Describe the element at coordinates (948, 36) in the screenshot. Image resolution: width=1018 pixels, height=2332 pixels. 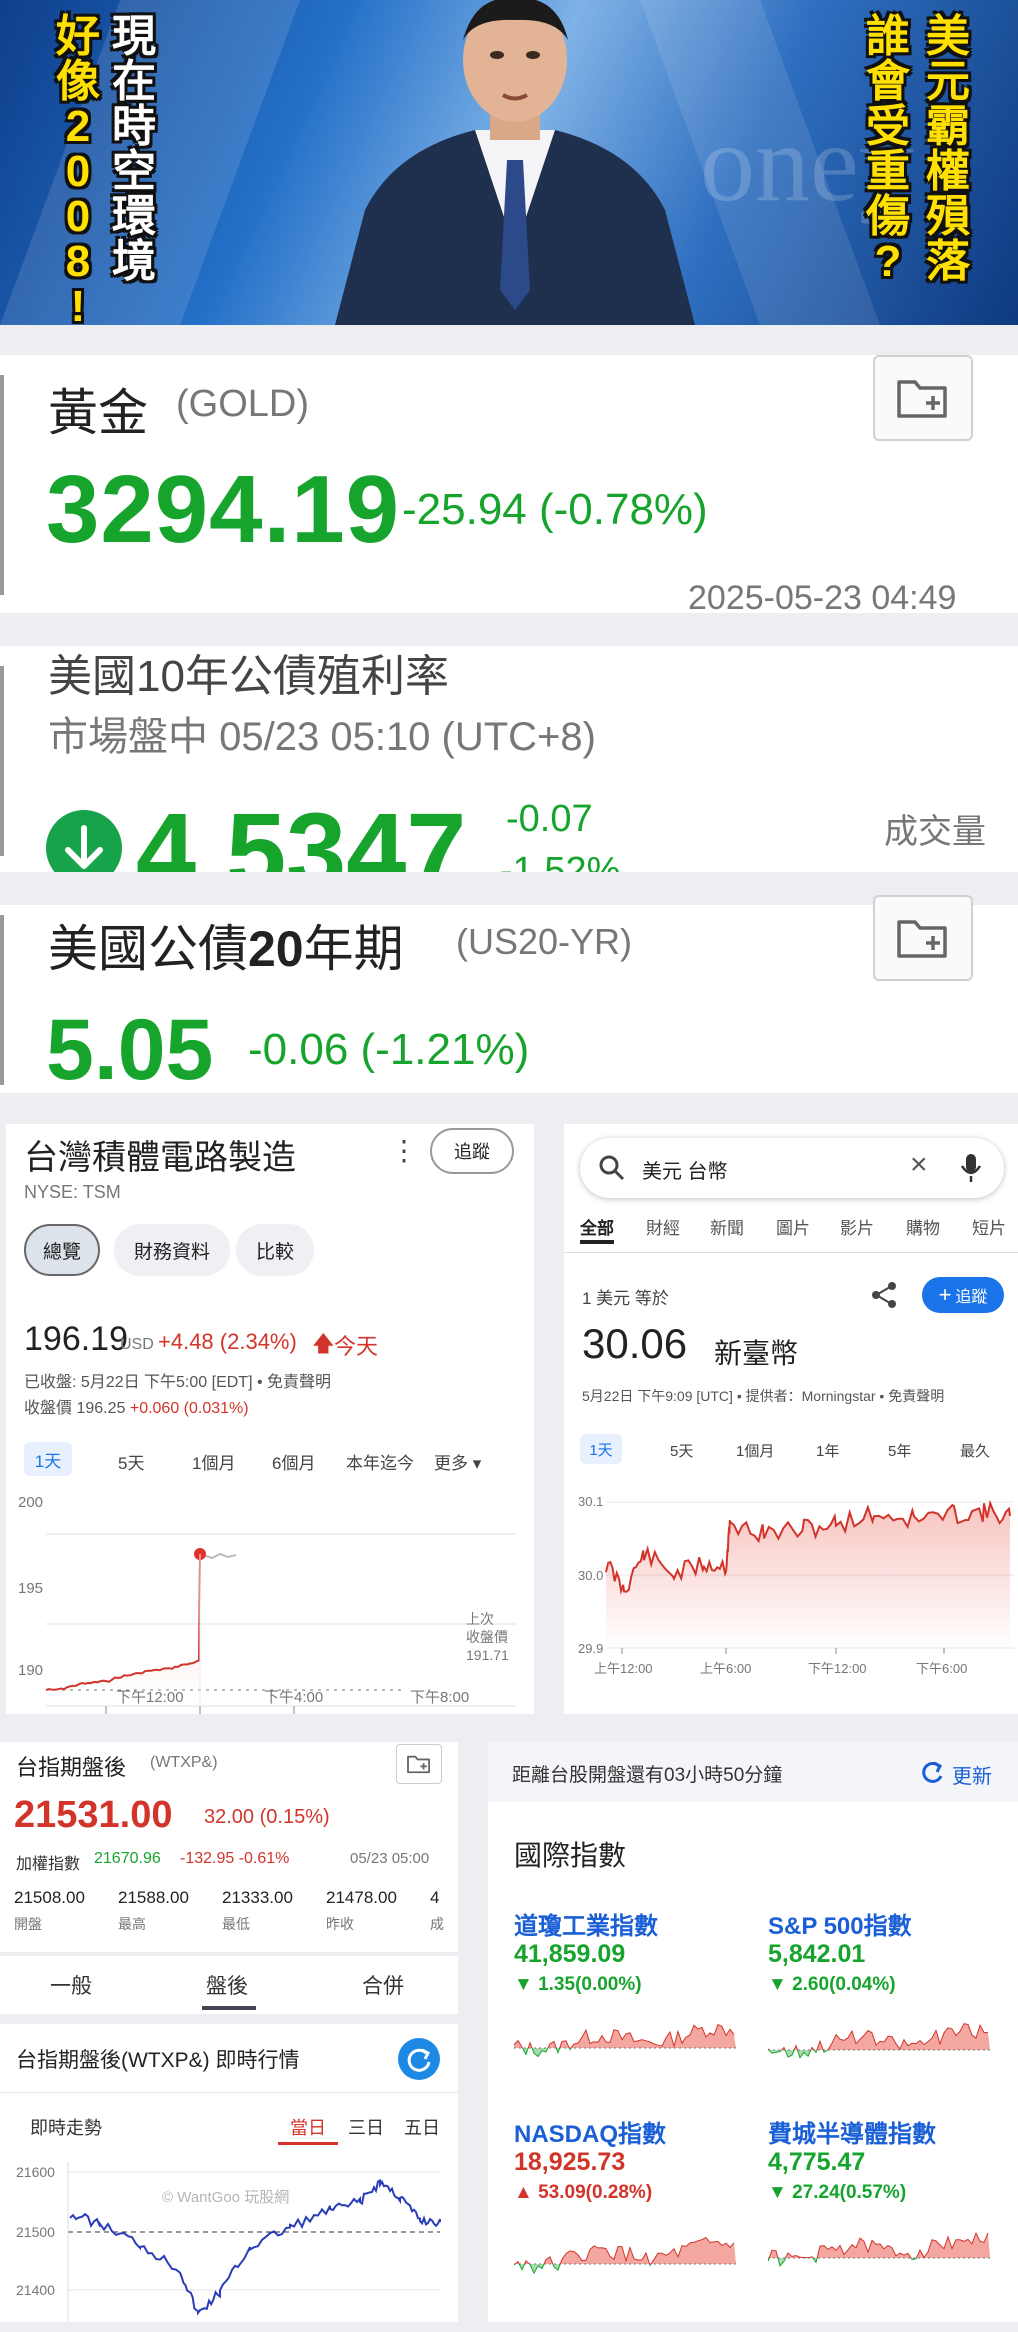
I see `caption-right-2-char: 美` at that location.